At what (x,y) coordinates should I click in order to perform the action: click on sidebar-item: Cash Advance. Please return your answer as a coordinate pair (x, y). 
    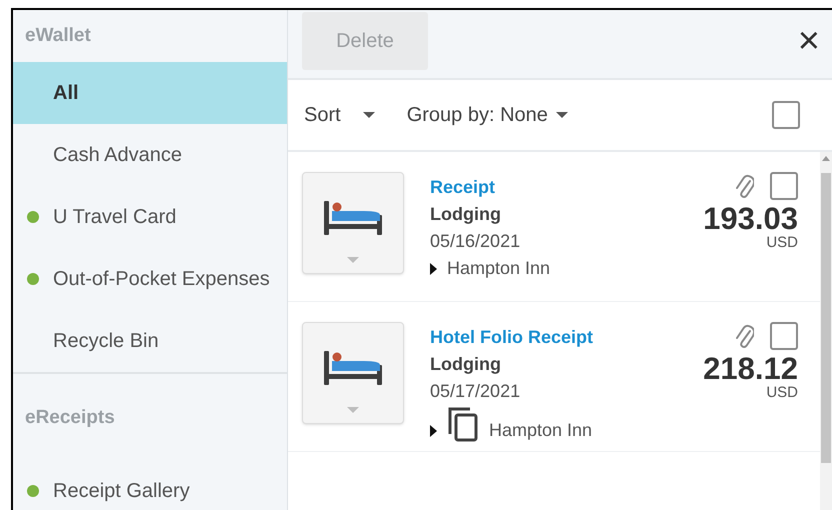
    Looking at the image, I should click on (150, 155).